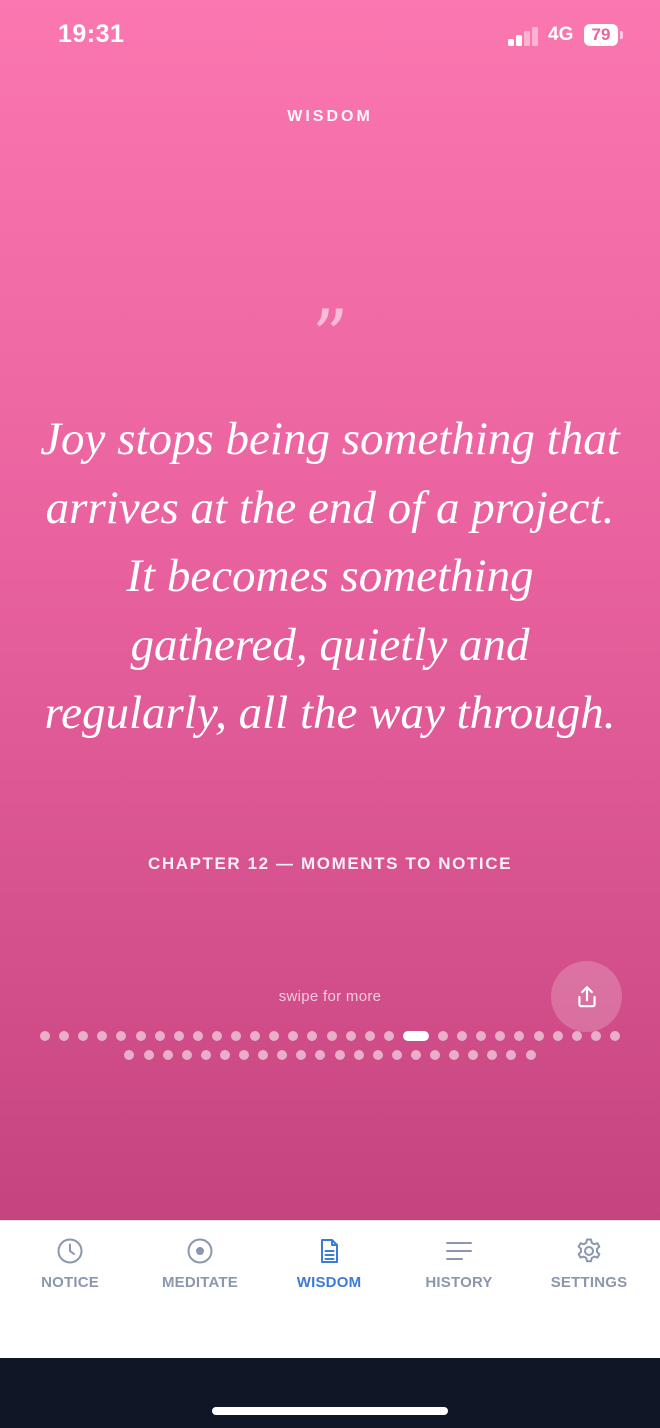 The height and width of the screenshot is (1428, 660). Describe the element at coordinates (200, 1251) in the screenshot. I see `target-icon` at that location.